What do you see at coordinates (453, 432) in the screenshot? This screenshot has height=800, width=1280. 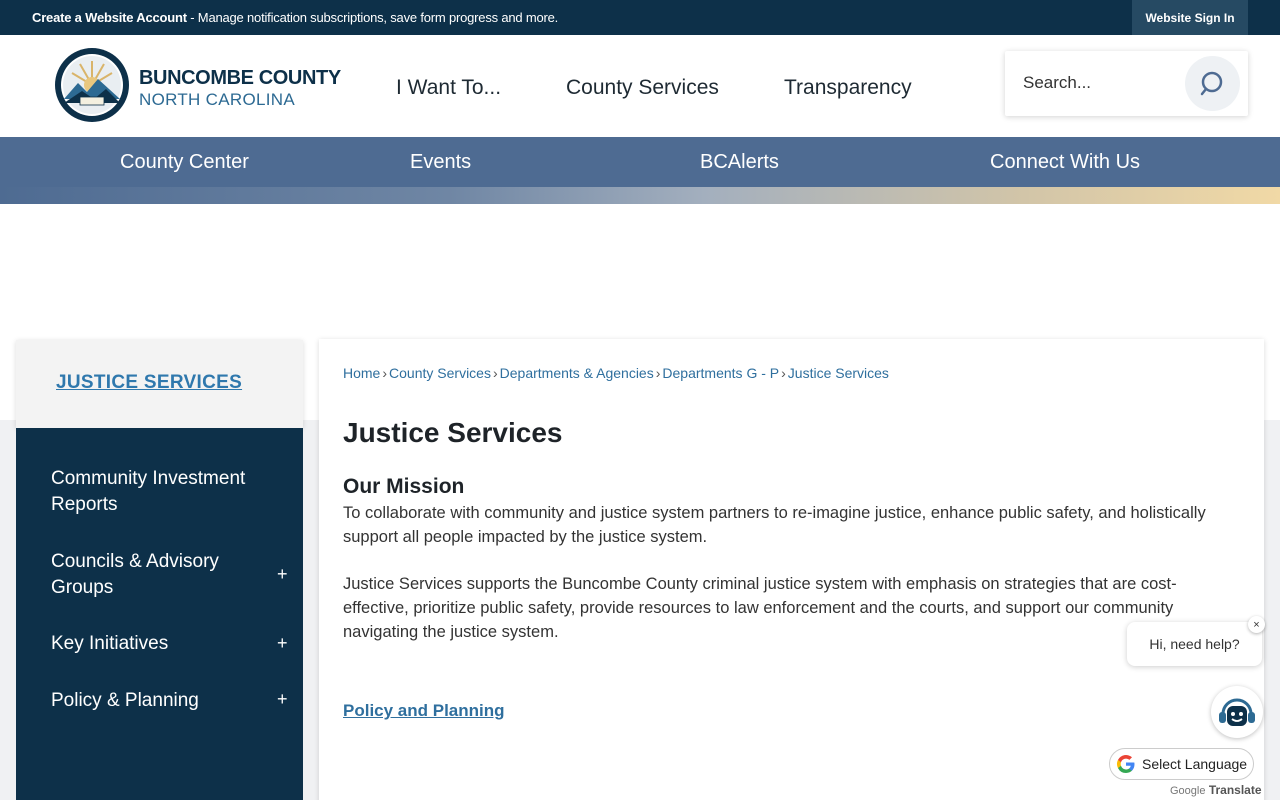 I see `page-title: Justice Services` at bounding box center [453, 432].